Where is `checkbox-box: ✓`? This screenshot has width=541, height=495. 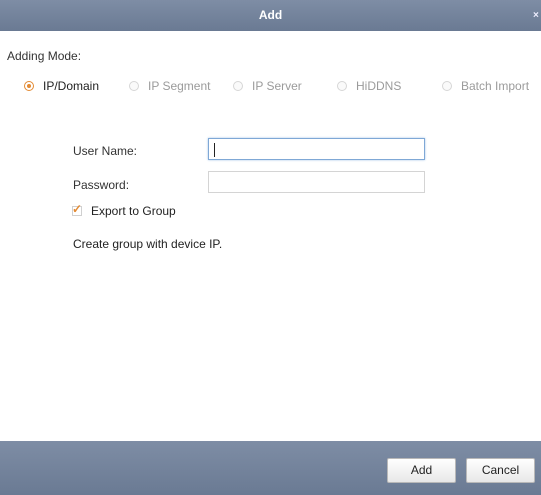
checkbox-box: ✓ is located at coordinates (77, 209).